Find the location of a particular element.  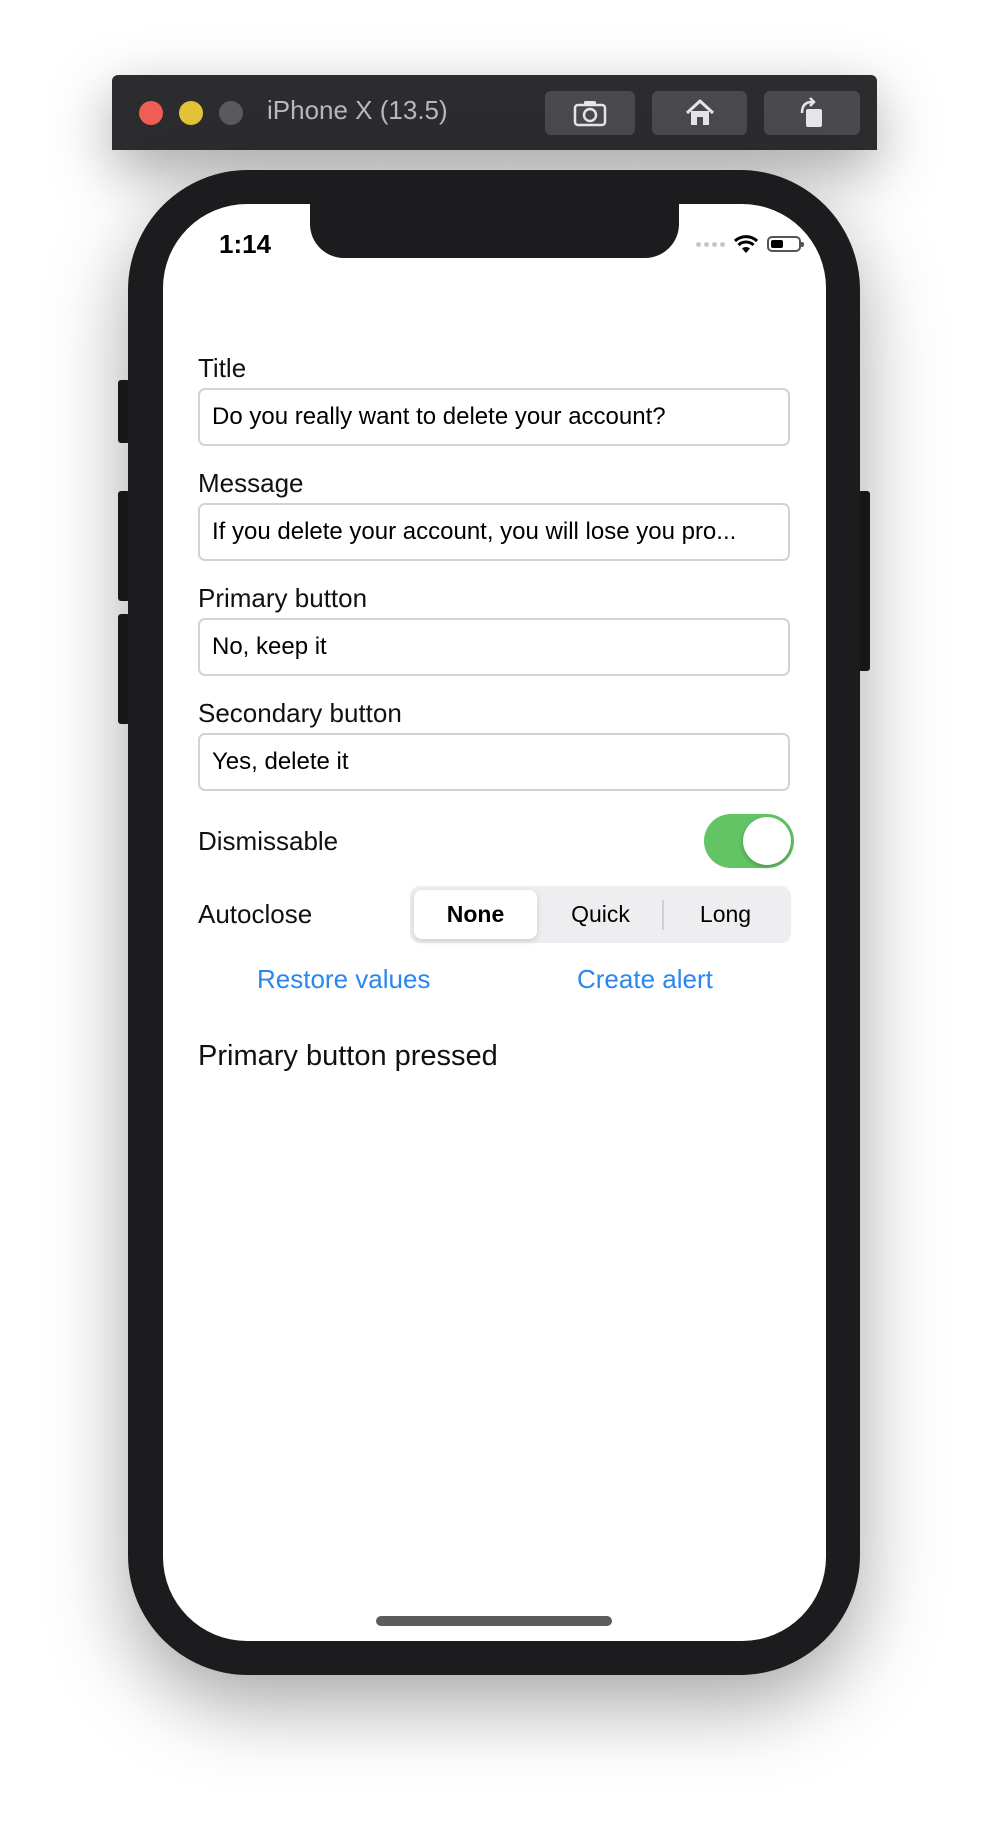

primary-button-field: No, keep it is located at coordinates (494, 647).